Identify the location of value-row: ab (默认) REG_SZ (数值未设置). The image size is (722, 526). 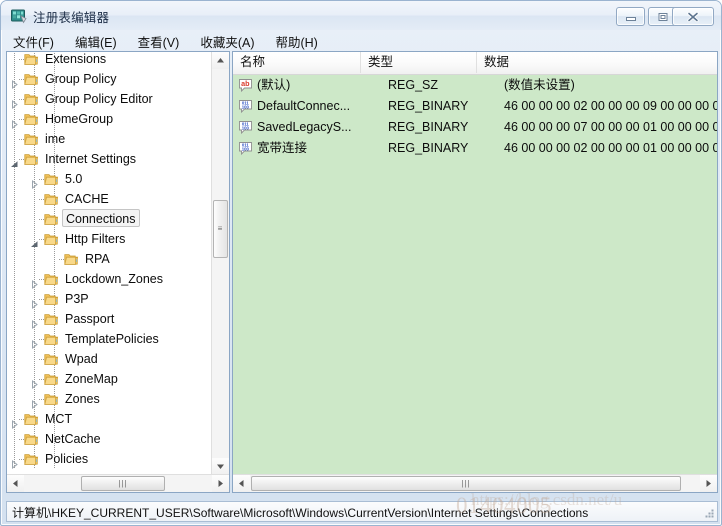
(475, 85).